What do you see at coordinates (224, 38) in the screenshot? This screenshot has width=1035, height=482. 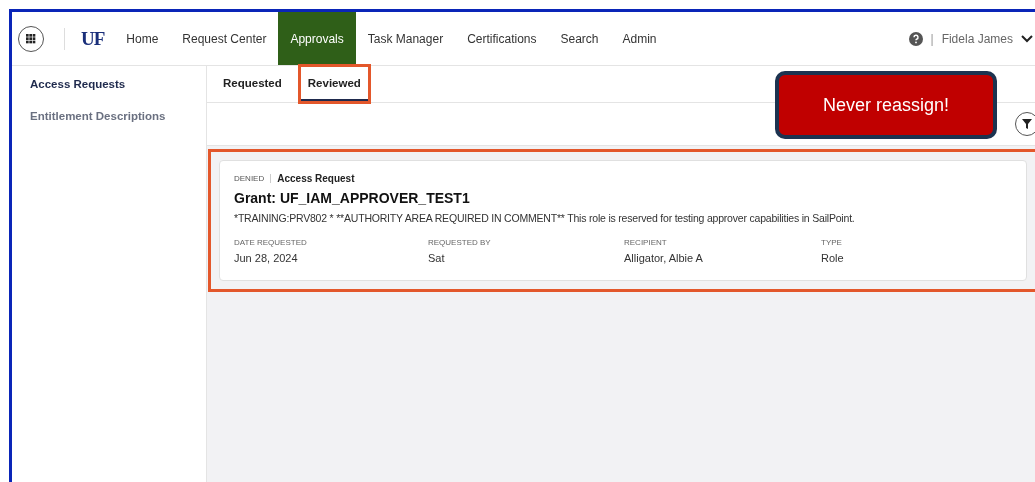 I see `nav-item: Request Center` at bounding box center [224, 38].